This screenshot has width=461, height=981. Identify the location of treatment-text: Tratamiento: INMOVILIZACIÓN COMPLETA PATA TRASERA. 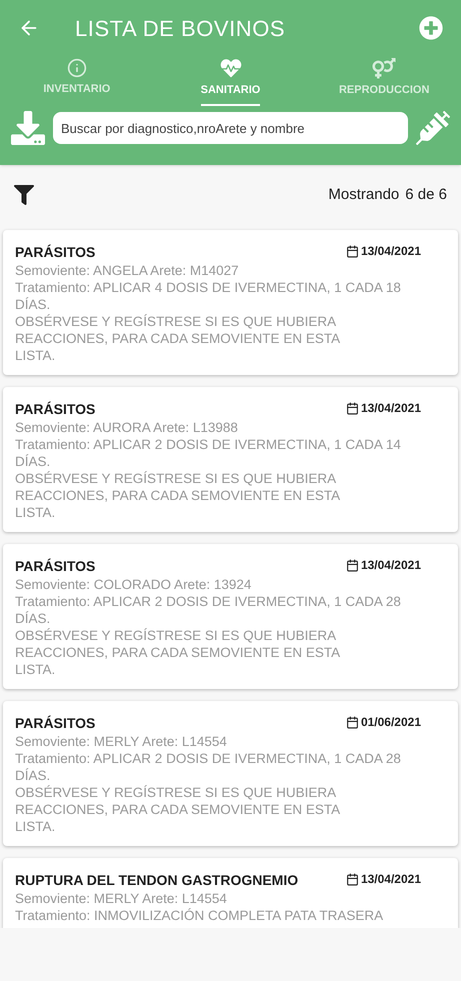
(199, 915).